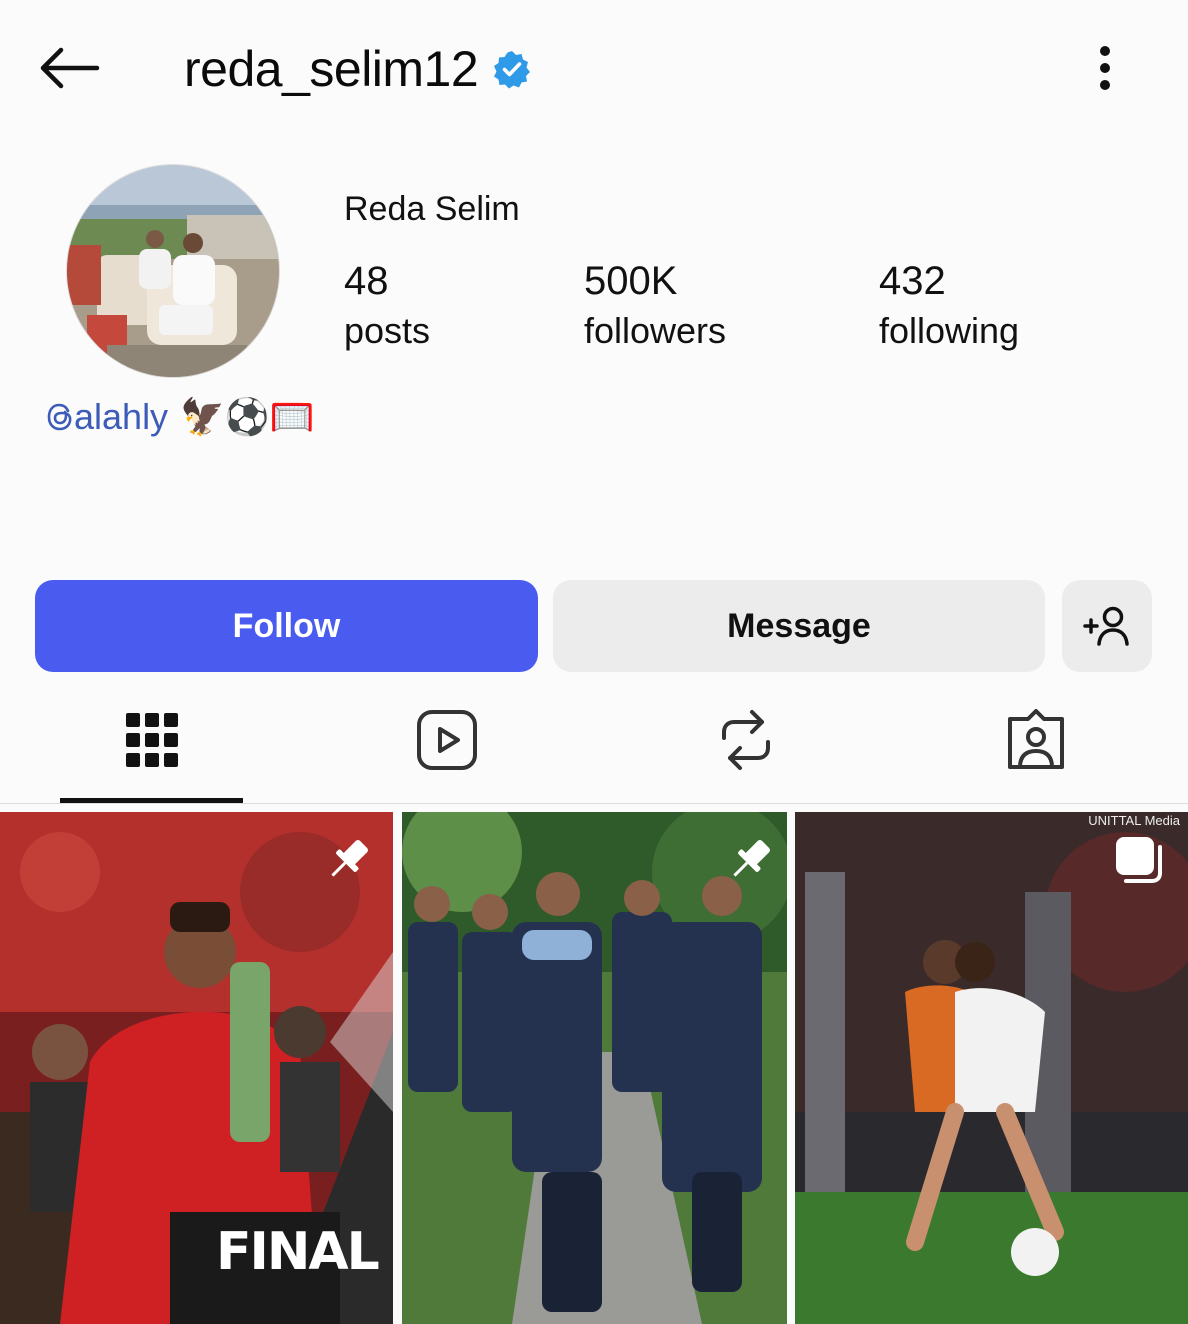  I want to click on follow-button: Follow, so click(286, 626).